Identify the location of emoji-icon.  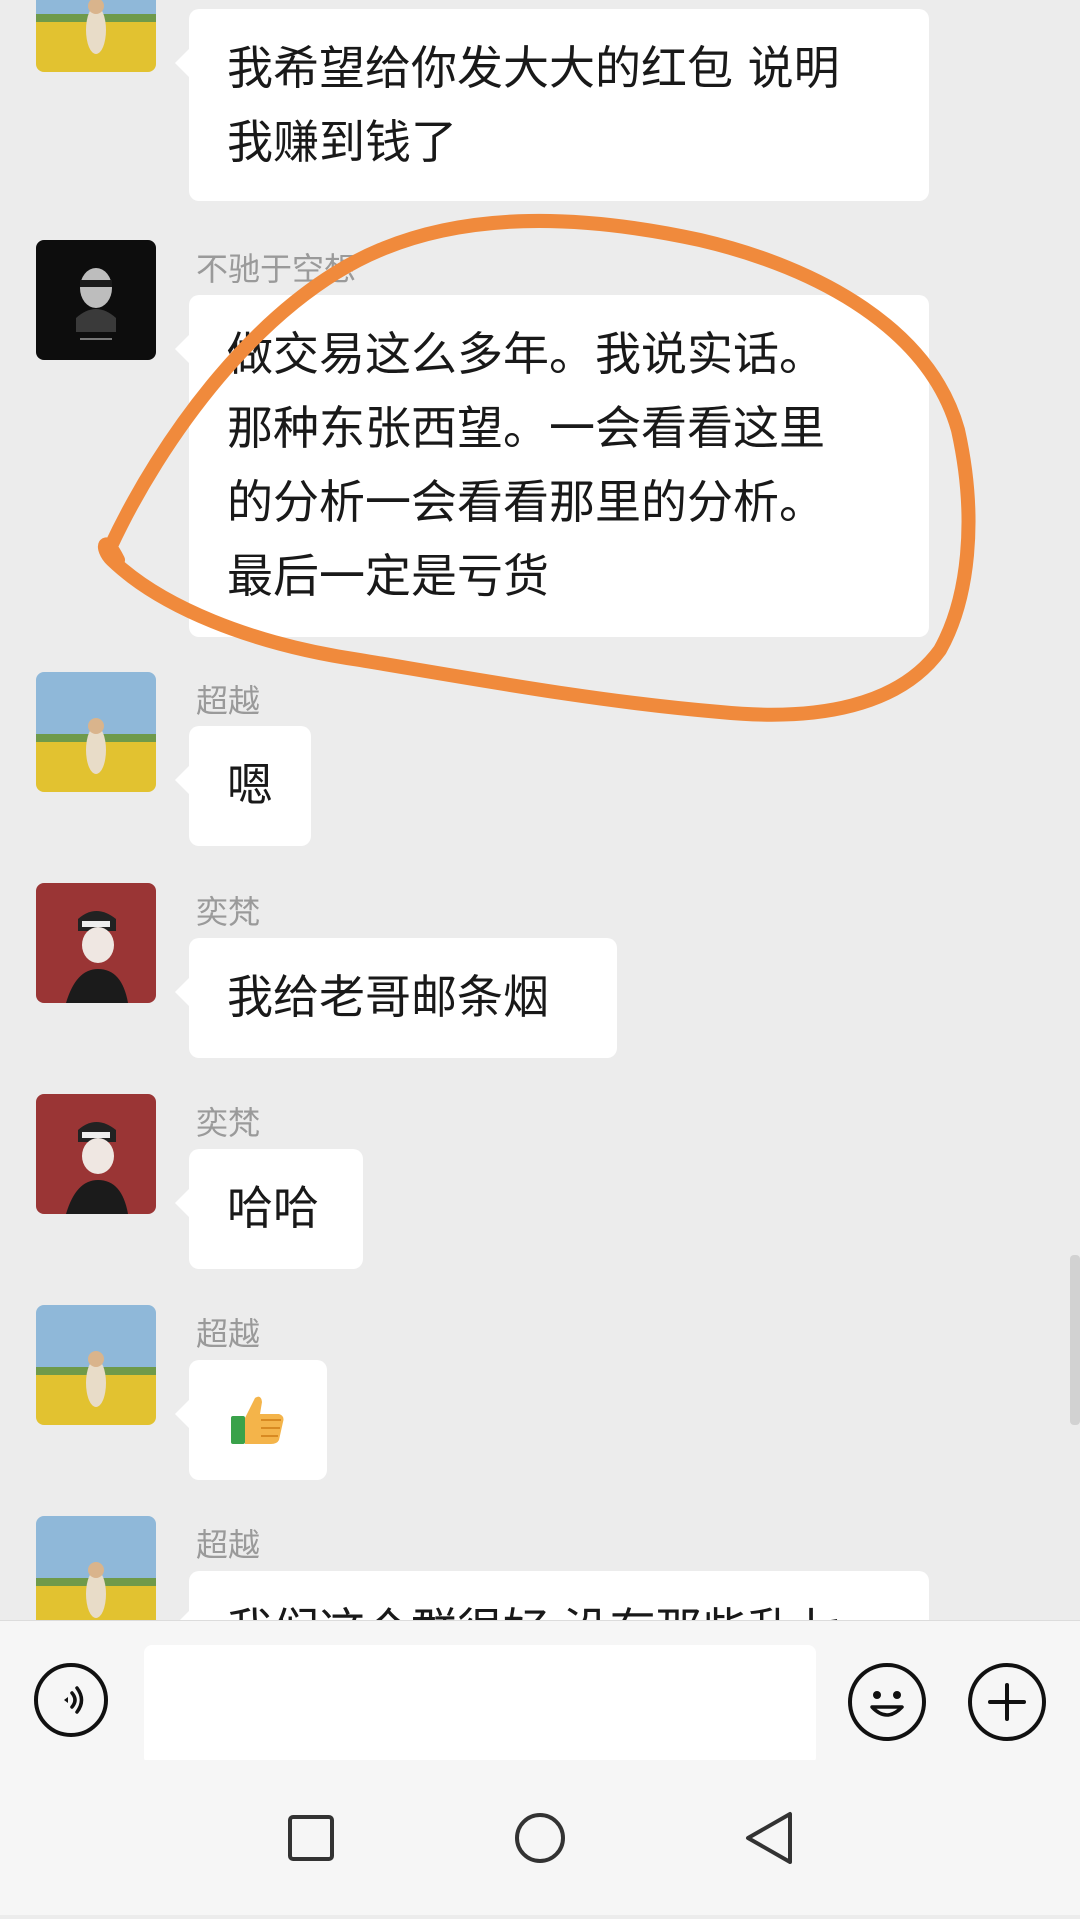
(887, 1704).